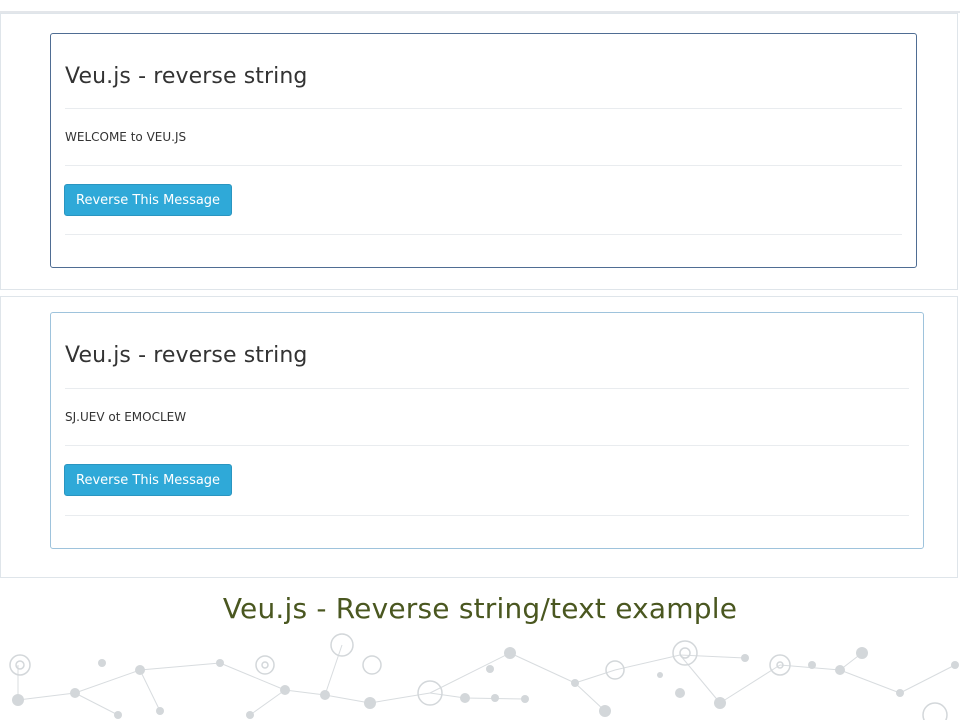 This screenshot has width=960, height=720. What do you see at coordinates (480, 608) in the screenshot?
I see `slide-caption: Veu.js - Reverse string/text example` at bounding box center [480, 608].